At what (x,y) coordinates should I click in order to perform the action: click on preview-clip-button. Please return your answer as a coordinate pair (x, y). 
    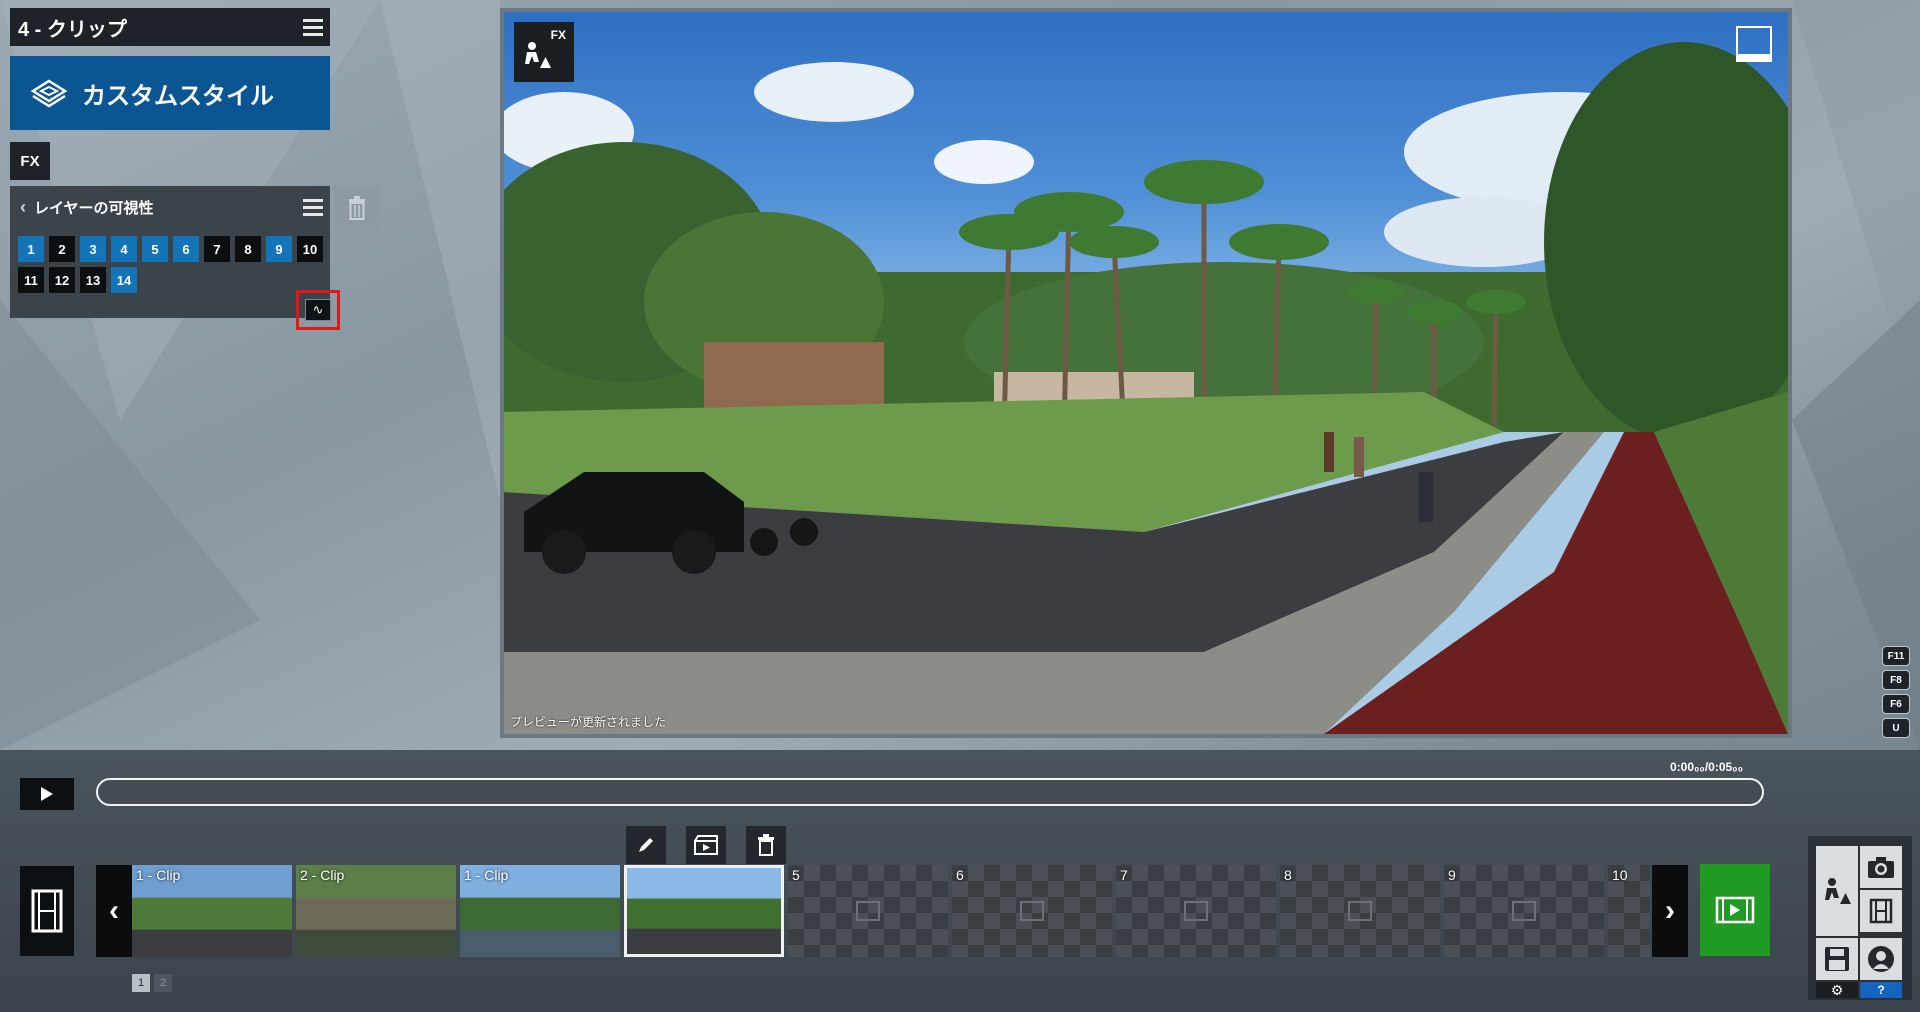
    Looking at the image, I should click on (706, 845).